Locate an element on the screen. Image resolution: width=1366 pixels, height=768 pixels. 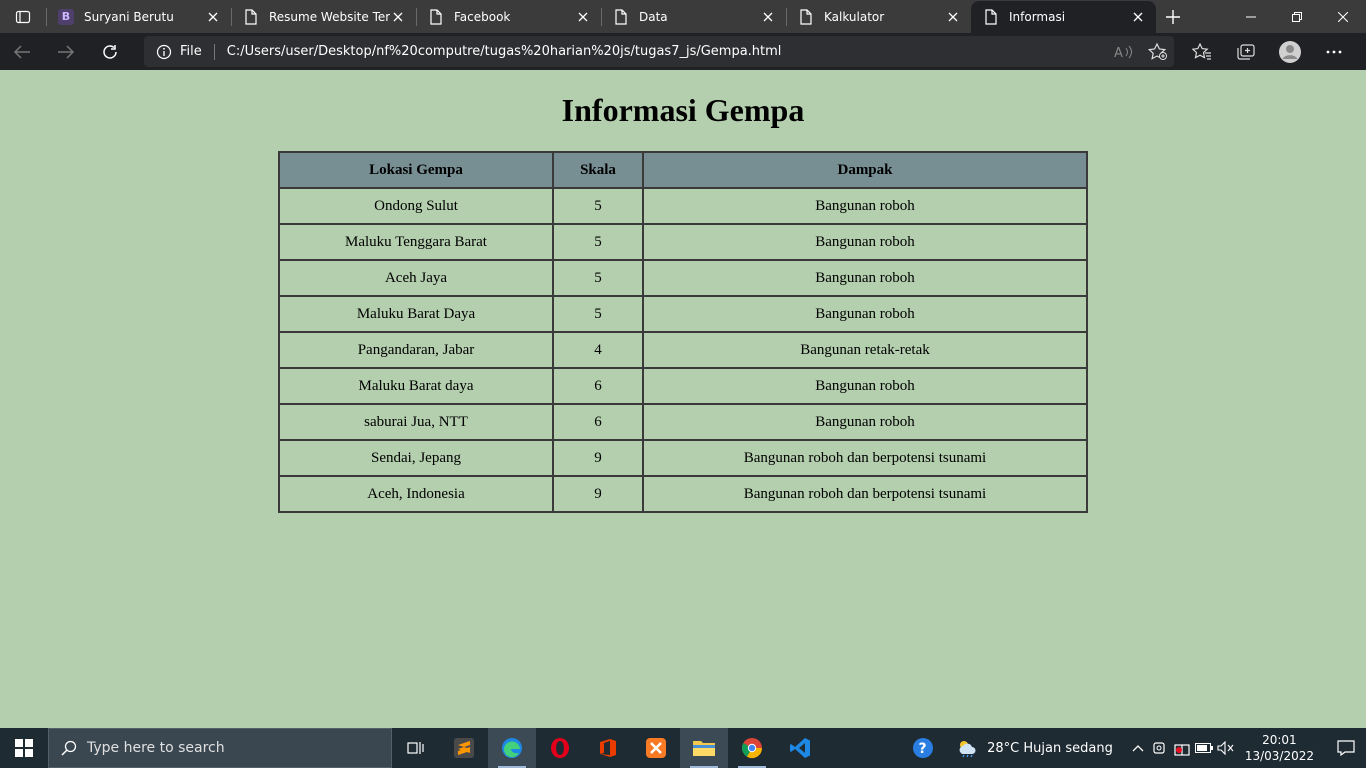
info-icon is located at coordinates (164, 52).